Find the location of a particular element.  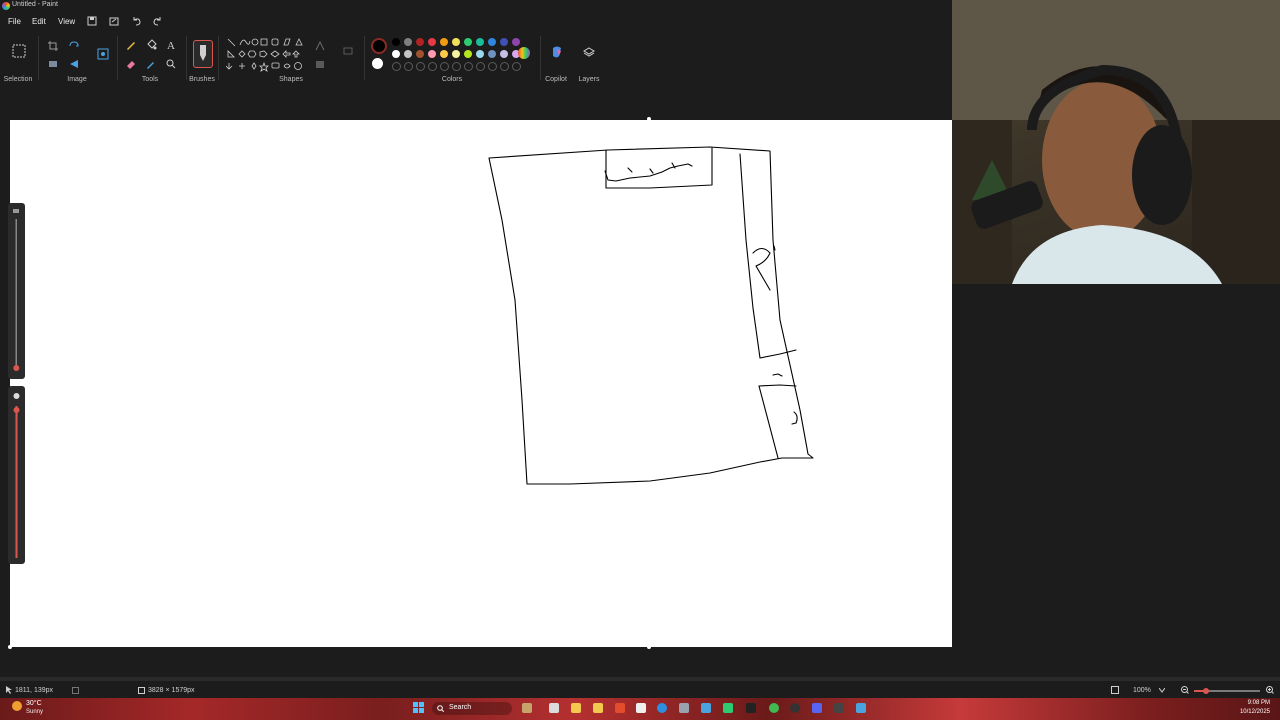

folder-icon is located at coordinates (598, 708).